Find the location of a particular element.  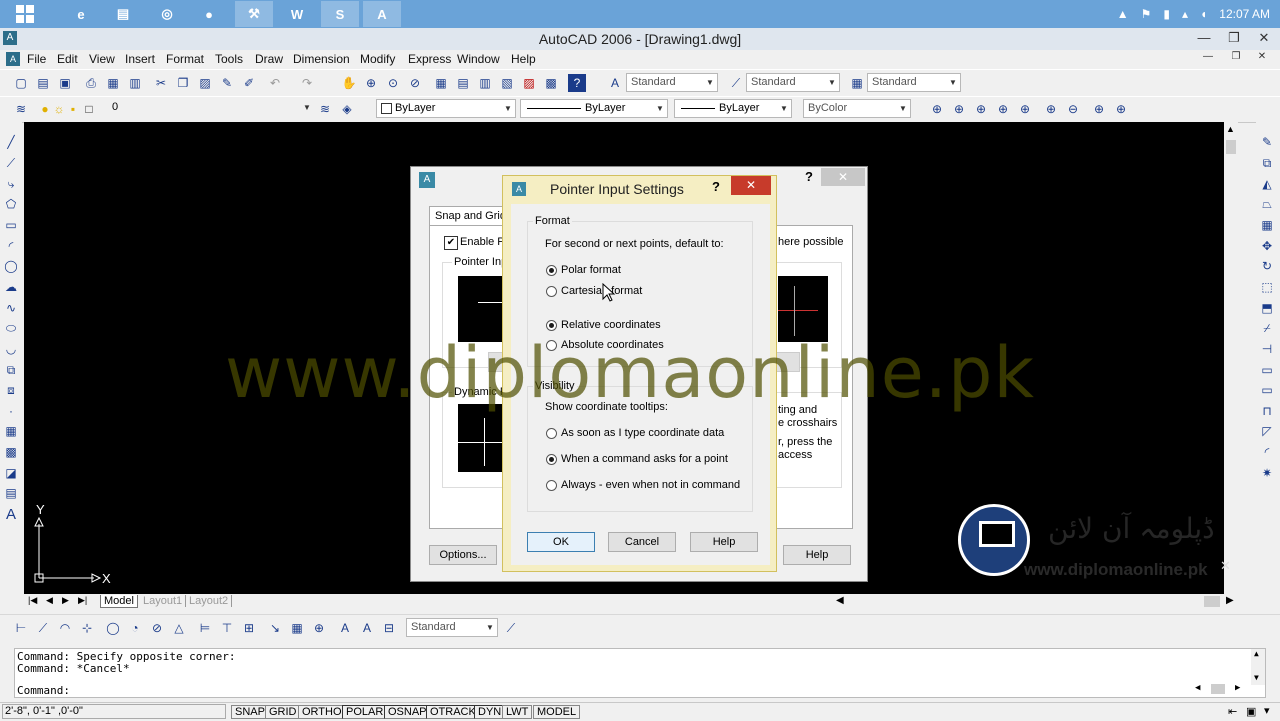

first-tab-icon: |◀ is located at coordinates (32, 600).